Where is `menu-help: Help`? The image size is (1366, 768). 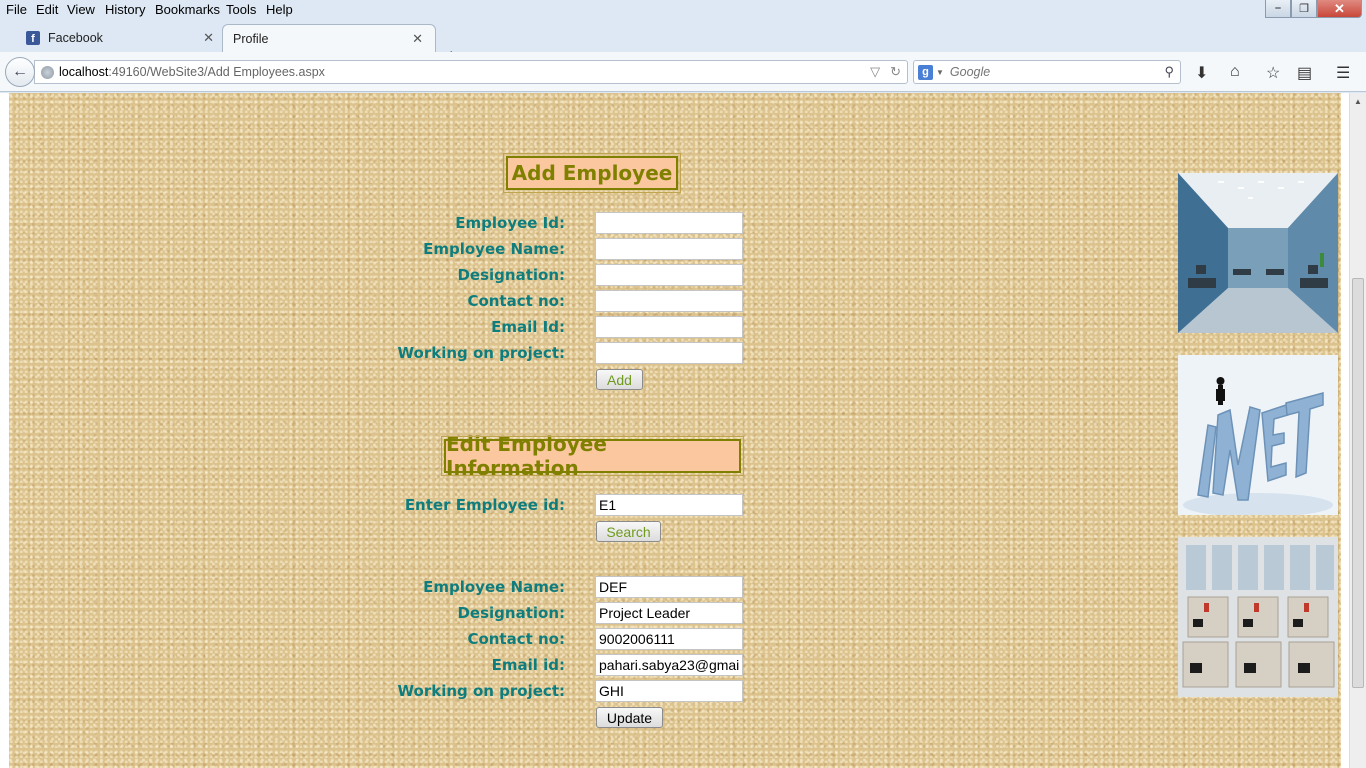 menu-help: Help is located at coordinates (279, 9).